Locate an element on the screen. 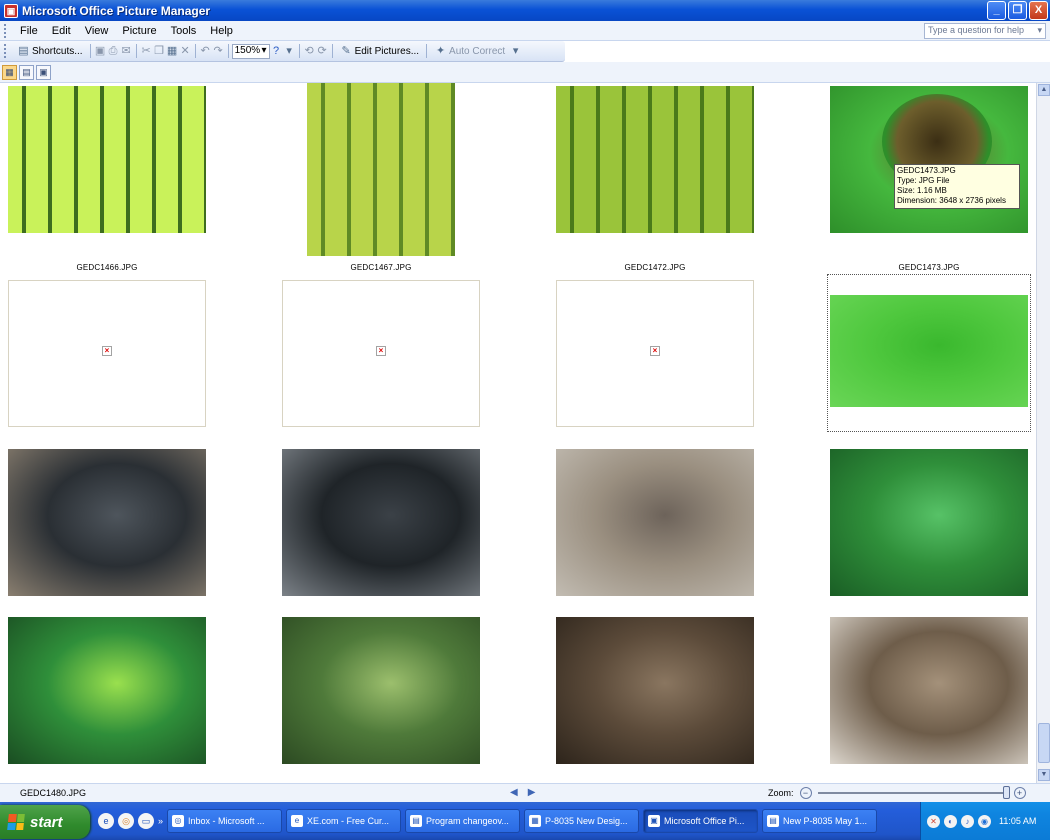  notification-icon: ✕ is located at coordinates (933, 821).